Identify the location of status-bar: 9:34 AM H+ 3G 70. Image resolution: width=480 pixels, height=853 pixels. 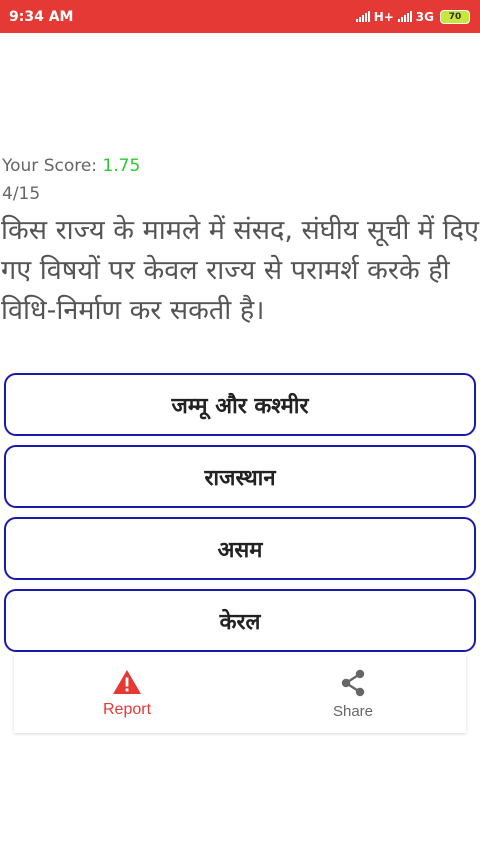
(240, 16).